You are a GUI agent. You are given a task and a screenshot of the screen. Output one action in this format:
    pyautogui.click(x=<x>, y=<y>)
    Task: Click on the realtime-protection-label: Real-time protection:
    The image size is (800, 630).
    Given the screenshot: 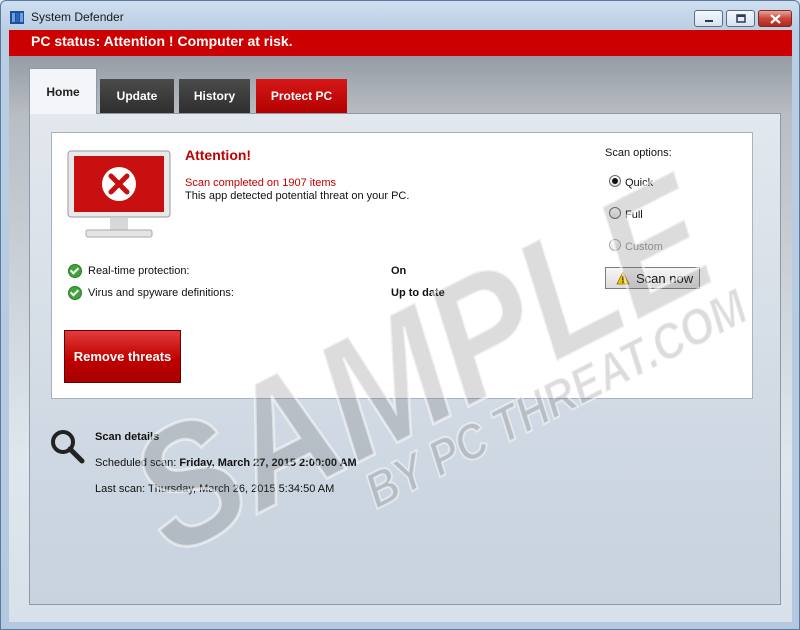 What is the action you would take?
    pyautogui.click(x=139, y=271)
    